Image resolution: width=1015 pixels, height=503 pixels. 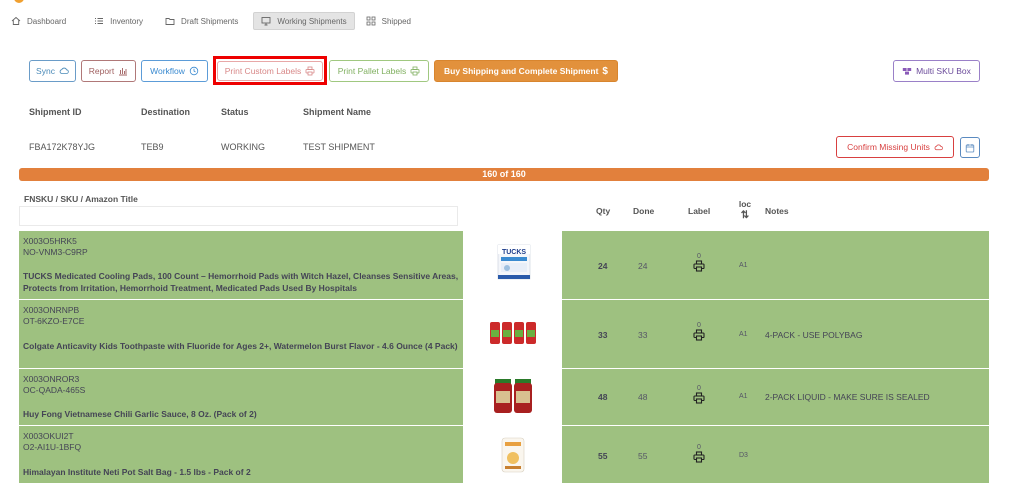 What do you see at coordinates (605, 71) in the screenshot?
I see `dollar-icon: $` at bounding box center [605, 71].